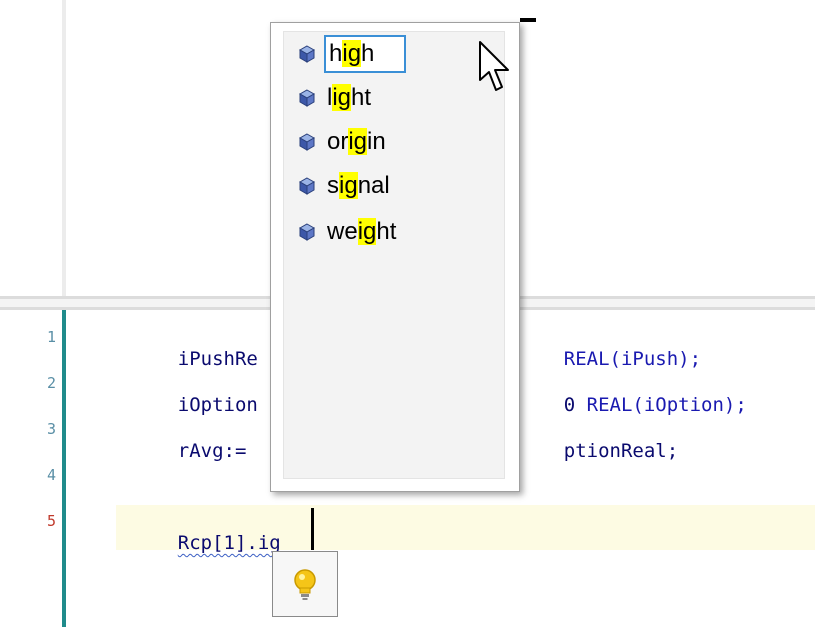 Image resolution: width=815 pixels, height=627 pixels. What do you see at coordinates (51, 475) in the screenshot?
I see `line-number: 4` at bounding box center [51, 475].